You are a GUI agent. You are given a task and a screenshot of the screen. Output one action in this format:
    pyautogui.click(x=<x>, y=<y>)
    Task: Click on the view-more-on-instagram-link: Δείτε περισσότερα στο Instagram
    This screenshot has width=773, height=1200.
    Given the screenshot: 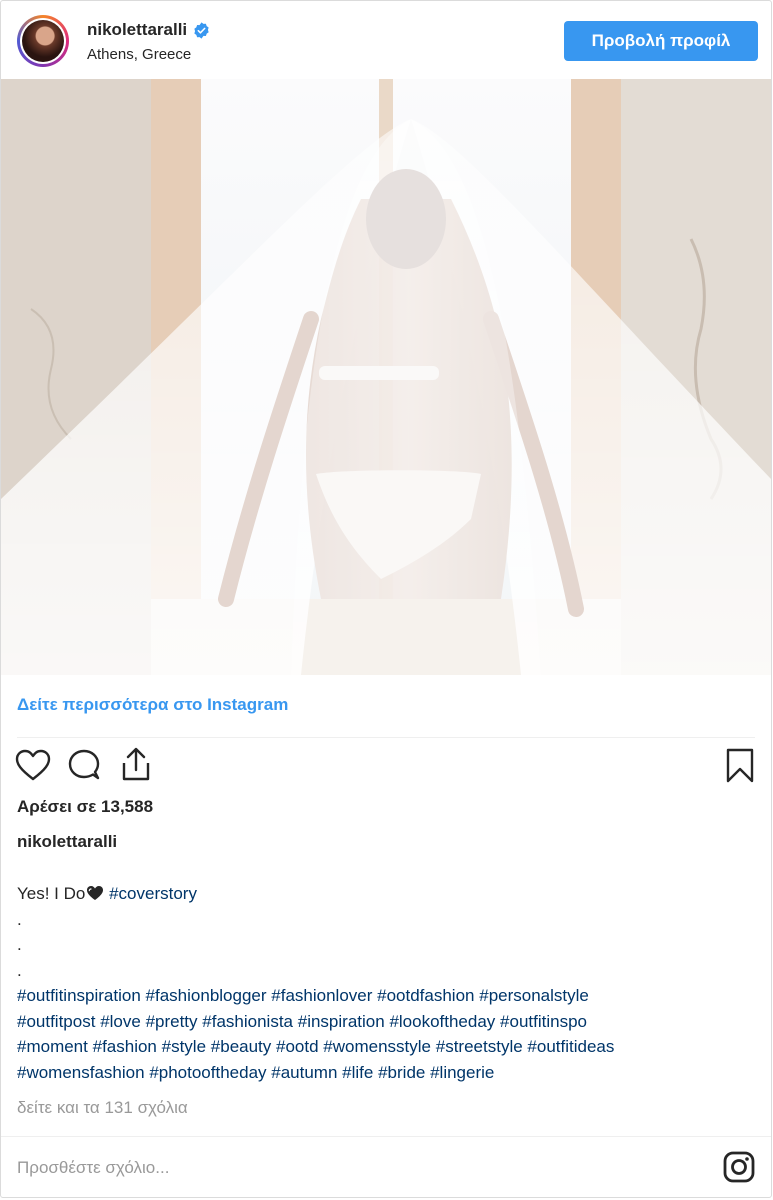 What is the action you would take?
    pyautogui.click(x=152, y=705)
    